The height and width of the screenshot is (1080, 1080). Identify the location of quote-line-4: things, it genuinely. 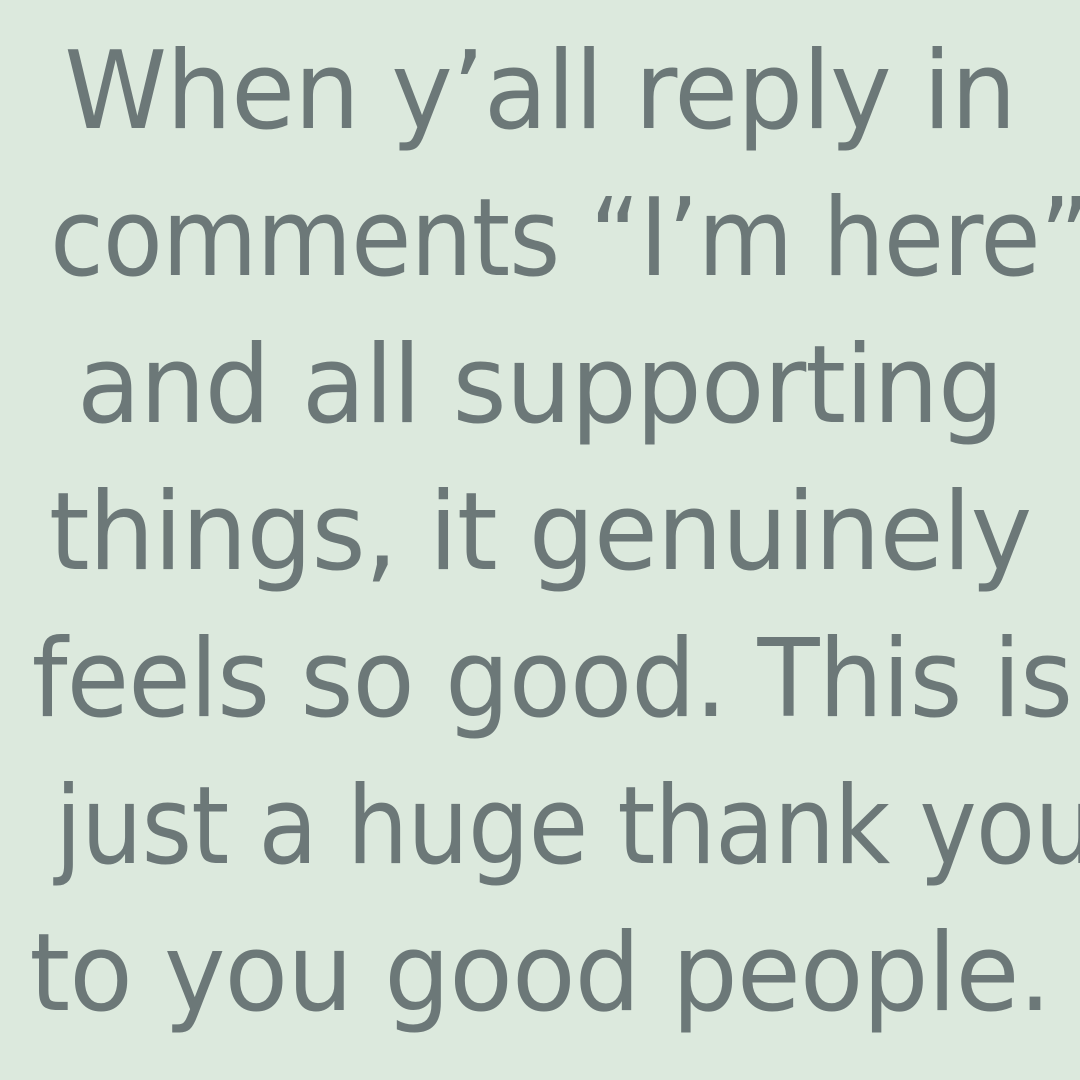
(540, 532).